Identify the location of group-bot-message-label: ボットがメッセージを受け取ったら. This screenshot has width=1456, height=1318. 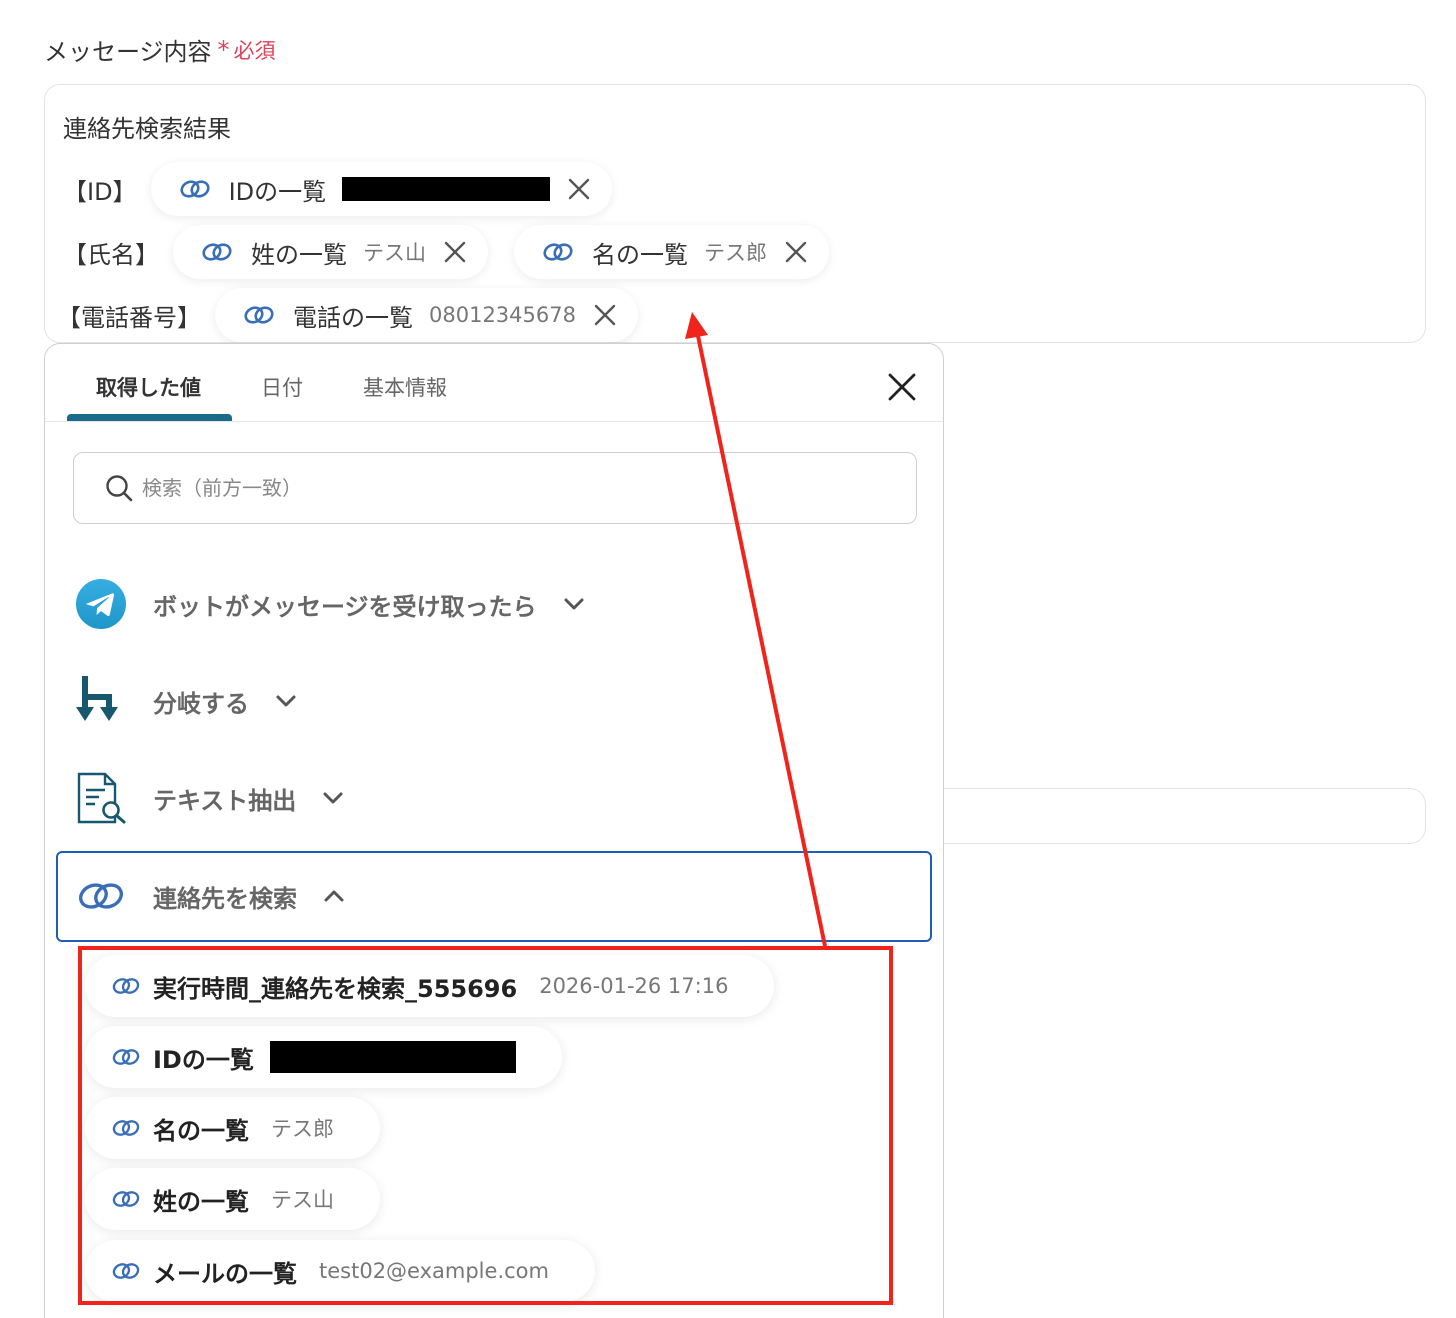
(345, 606).